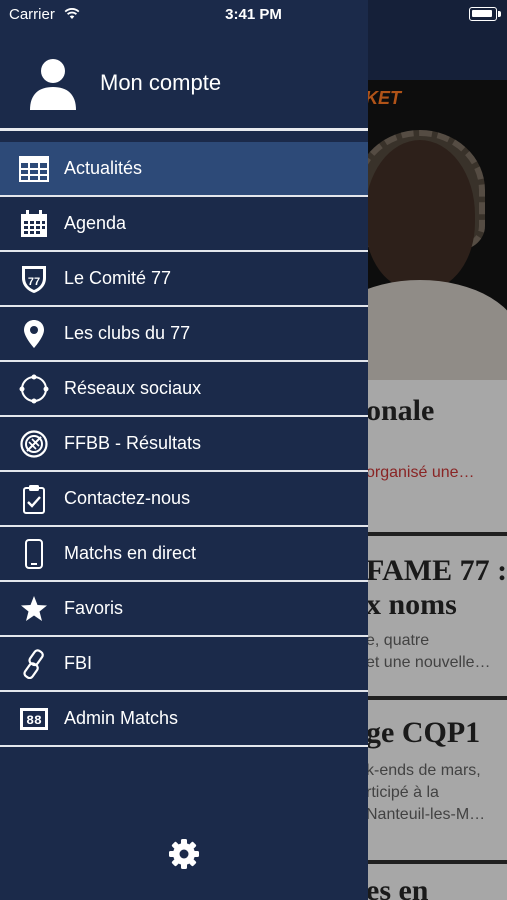  What do you see at coordinates (34, 282) in the screenshot?
I see `svg-text: 77` at bounding box center [34, 282].